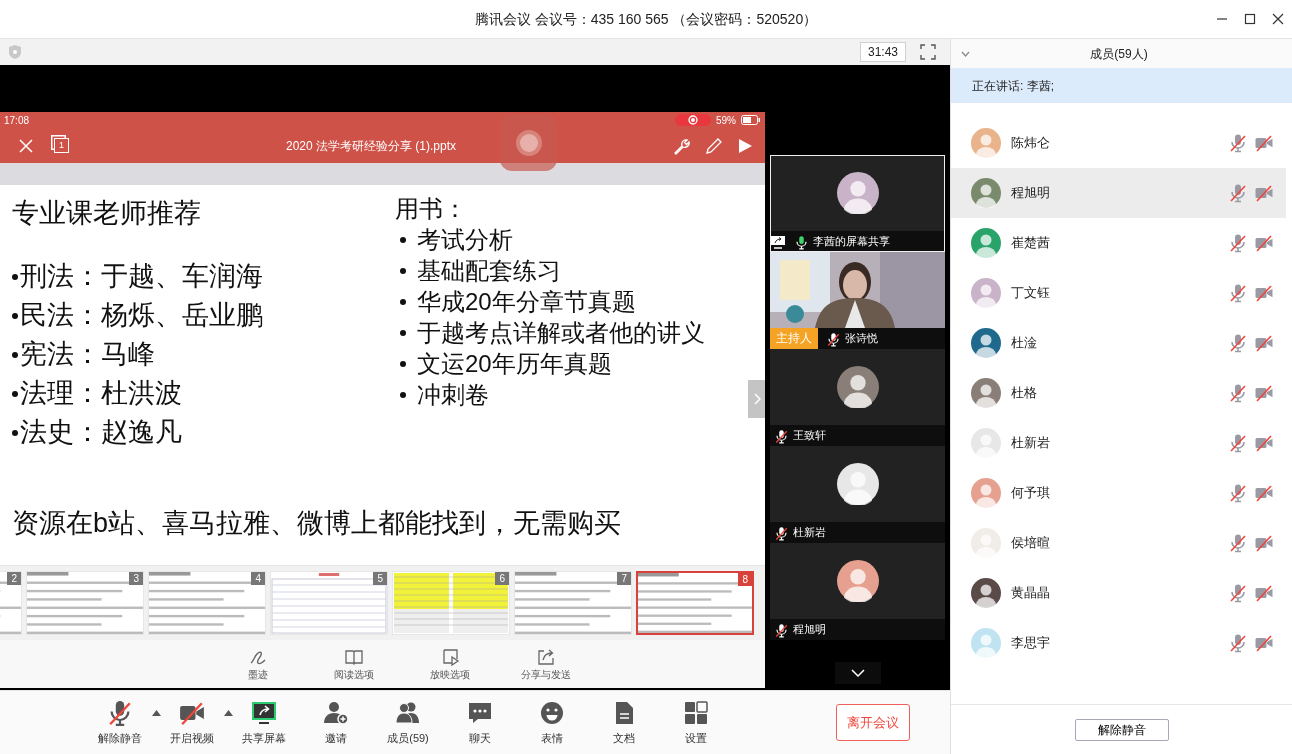  Describe the element at coordinates (15, 52) in the screenshot. I see `shield-icon` at that location.